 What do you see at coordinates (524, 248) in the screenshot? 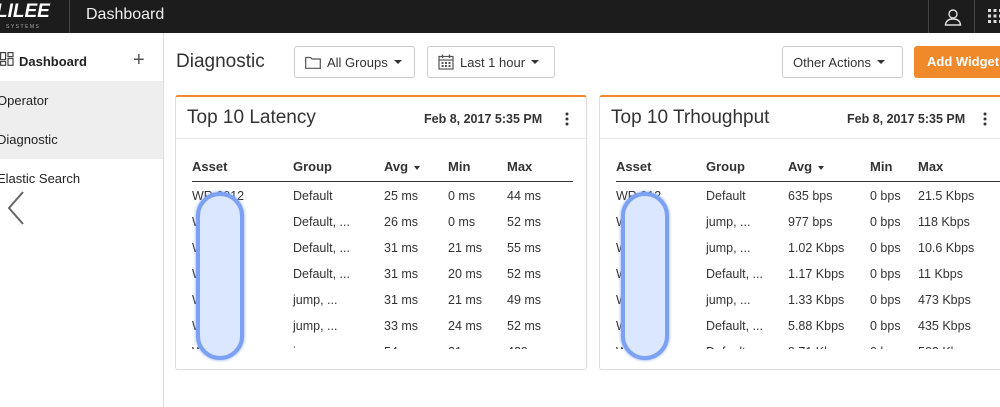
I see `table-cell: 55 ms` at bounding box center [524, 248].